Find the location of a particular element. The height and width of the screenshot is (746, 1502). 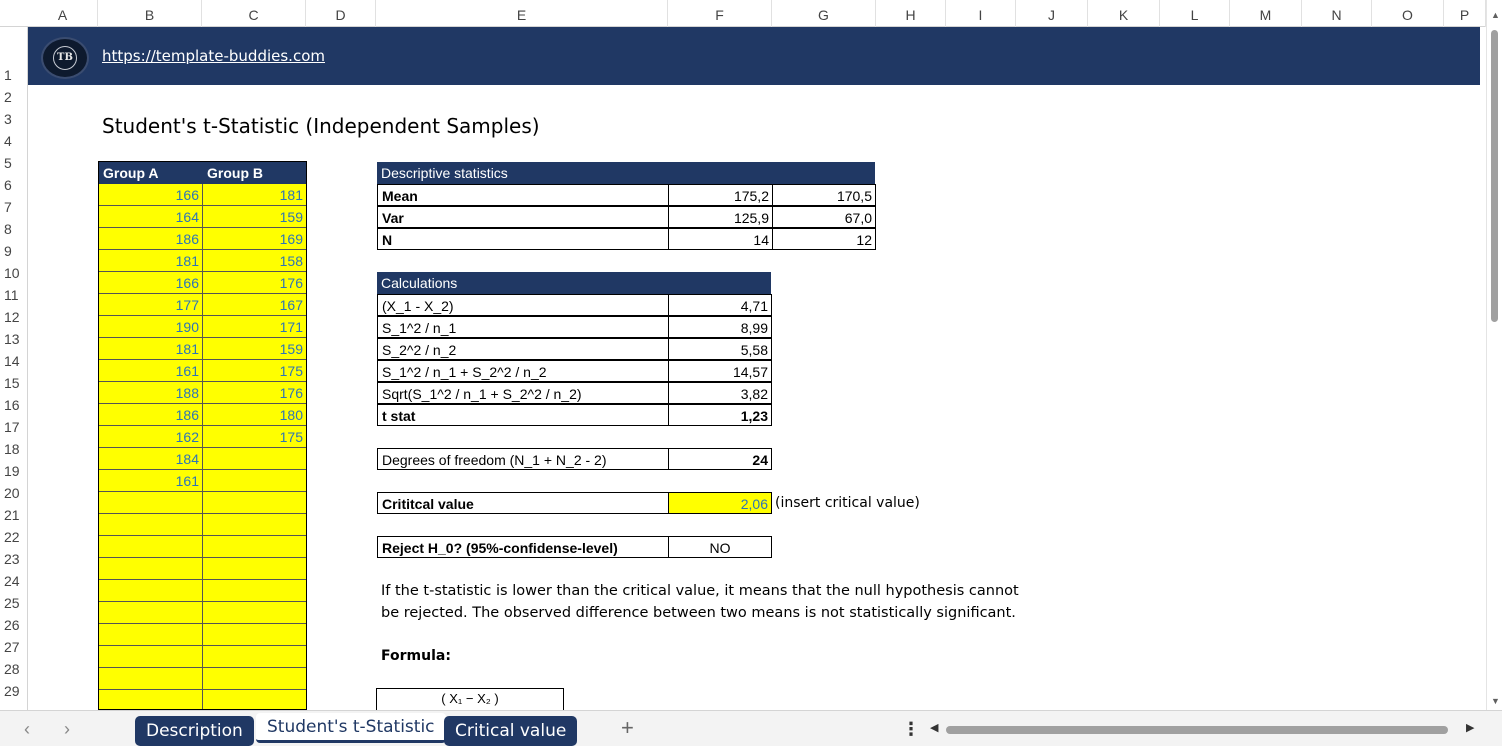

tab-students-t-statistic: Student's t-Statistic is located at coordinates (351, 728).